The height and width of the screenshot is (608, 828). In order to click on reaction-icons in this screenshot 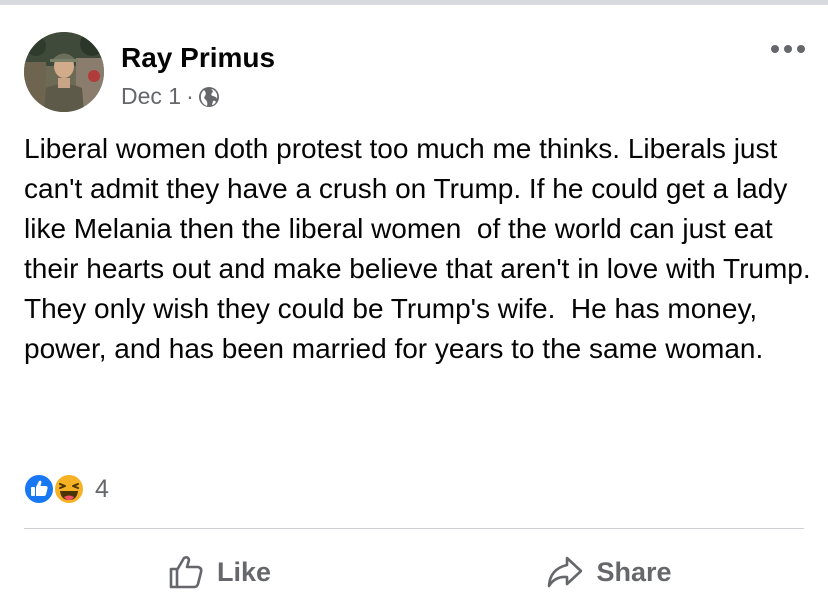, I will do `click(57, 489)`.